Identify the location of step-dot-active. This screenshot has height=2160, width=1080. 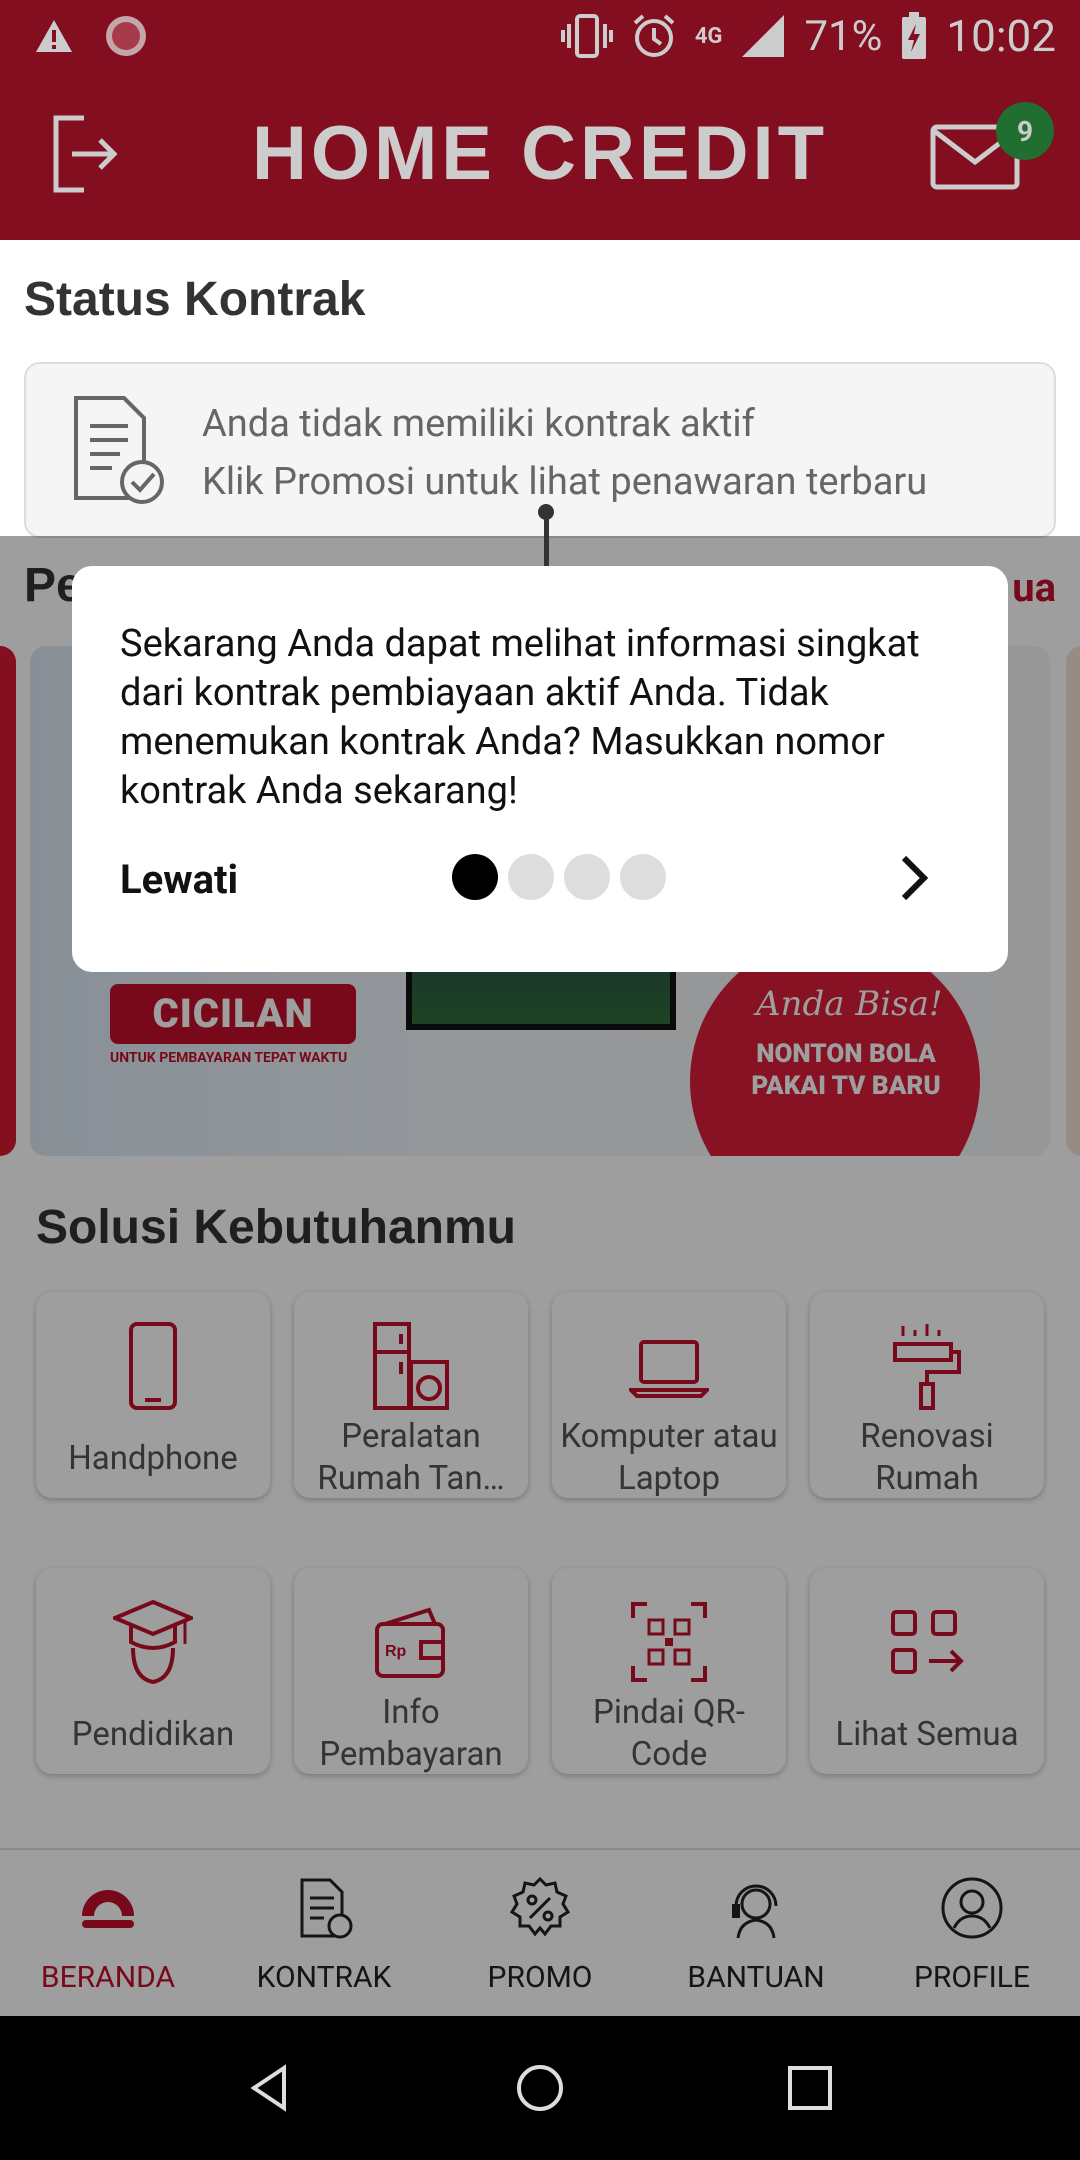
(475, 877).